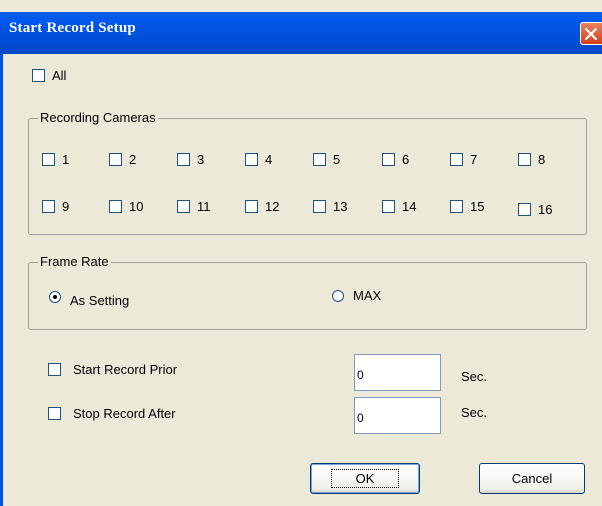 The height and width of the screenshot is (506, 602). I want to click on camera-6-checkbox: 6, so click(395, 159).